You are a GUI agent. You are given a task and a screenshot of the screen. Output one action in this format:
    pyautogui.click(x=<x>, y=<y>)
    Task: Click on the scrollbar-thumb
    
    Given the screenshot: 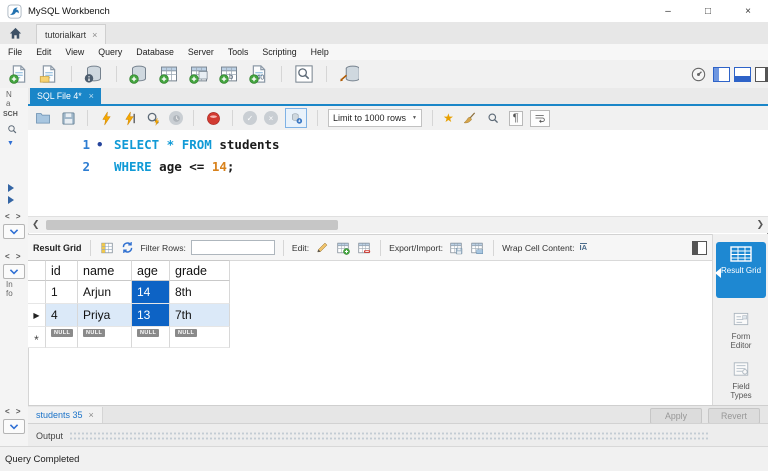 What is the action you would take?
    pyautogui.click(x=192, y=225)
    